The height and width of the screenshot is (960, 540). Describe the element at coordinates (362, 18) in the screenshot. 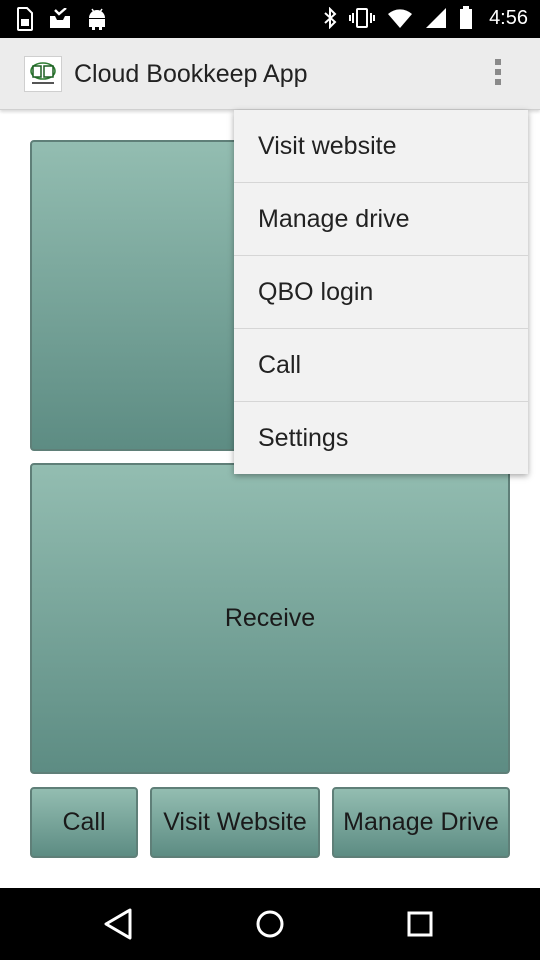

I see `vibrate-icon` at that location.